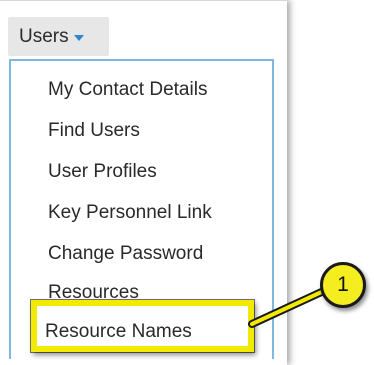 This screenshot has height=365, width=374. What do you see at coordinates (130, 213) in the screenshot?
I see `menu-item-key-personnel-link: Key Personnel Link` at bounding box center [130, 213].